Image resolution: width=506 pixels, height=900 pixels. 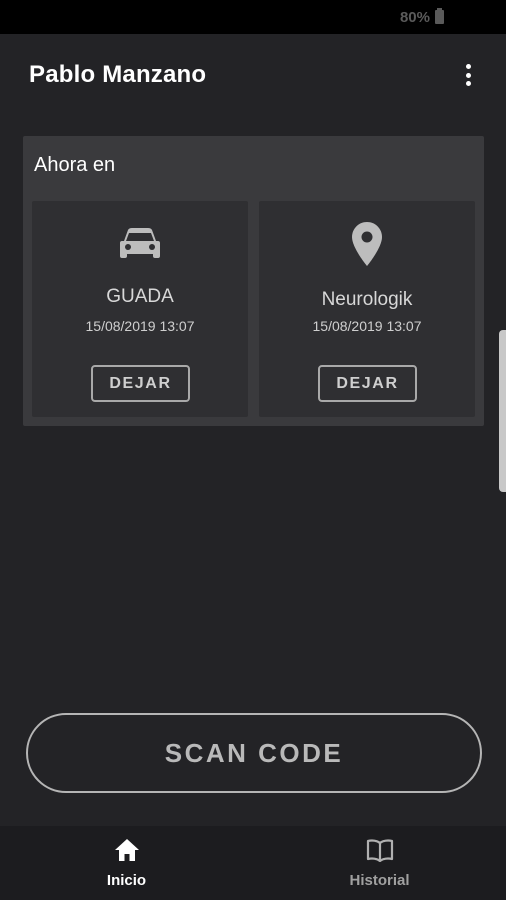 I want to click on place-card-car: GUADA 15/08/2019 13:07 DEJAR, so click(x=140, y=309).